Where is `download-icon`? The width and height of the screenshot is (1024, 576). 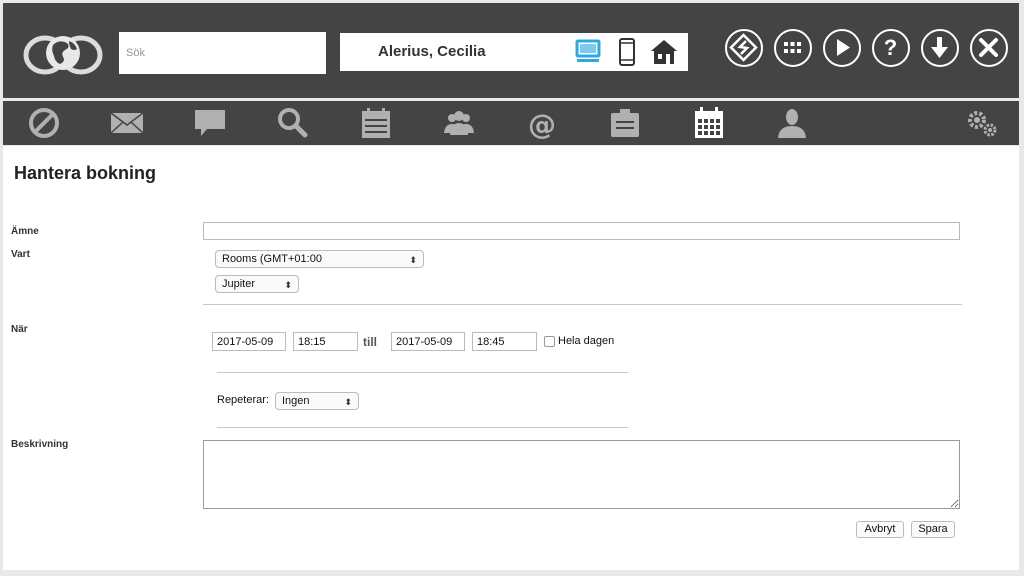
download-icon is located at coordinates (939, 47).